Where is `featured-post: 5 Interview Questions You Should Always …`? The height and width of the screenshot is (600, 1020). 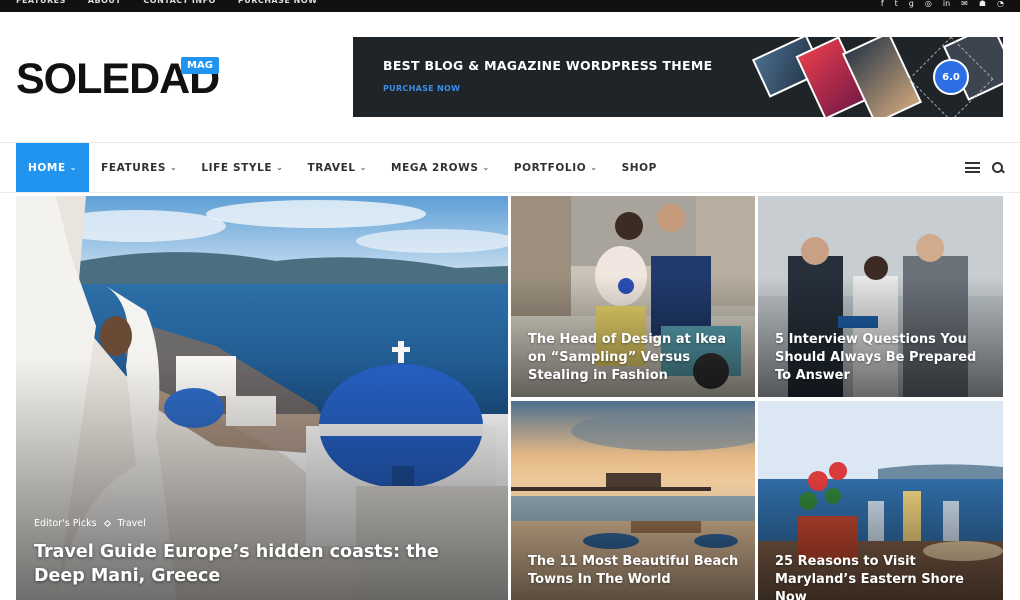 featured-post: 5 Interview Questions You Should Always … is located at coordinates (880, 296).